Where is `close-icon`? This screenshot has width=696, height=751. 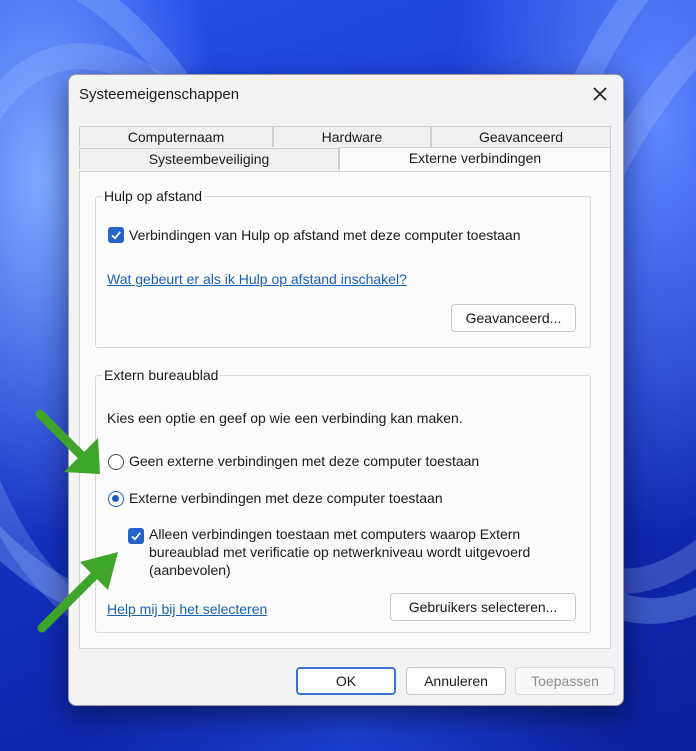 close-icon is located at coordinates (600, 94).